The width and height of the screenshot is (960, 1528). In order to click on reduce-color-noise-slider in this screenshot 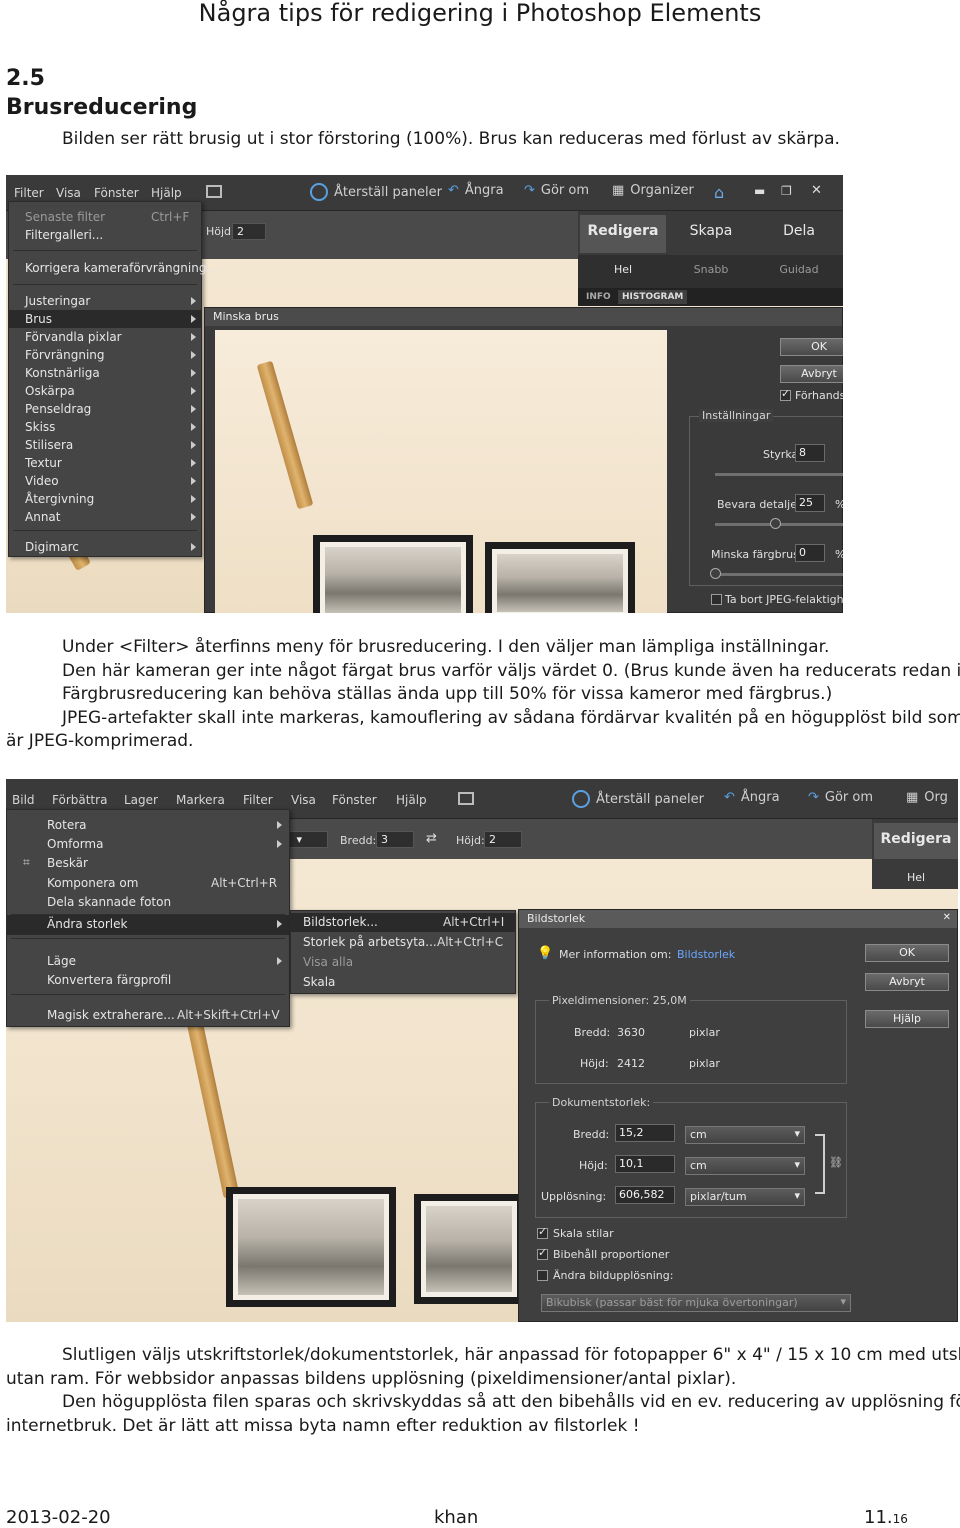, I will do `click(779, 574)`.